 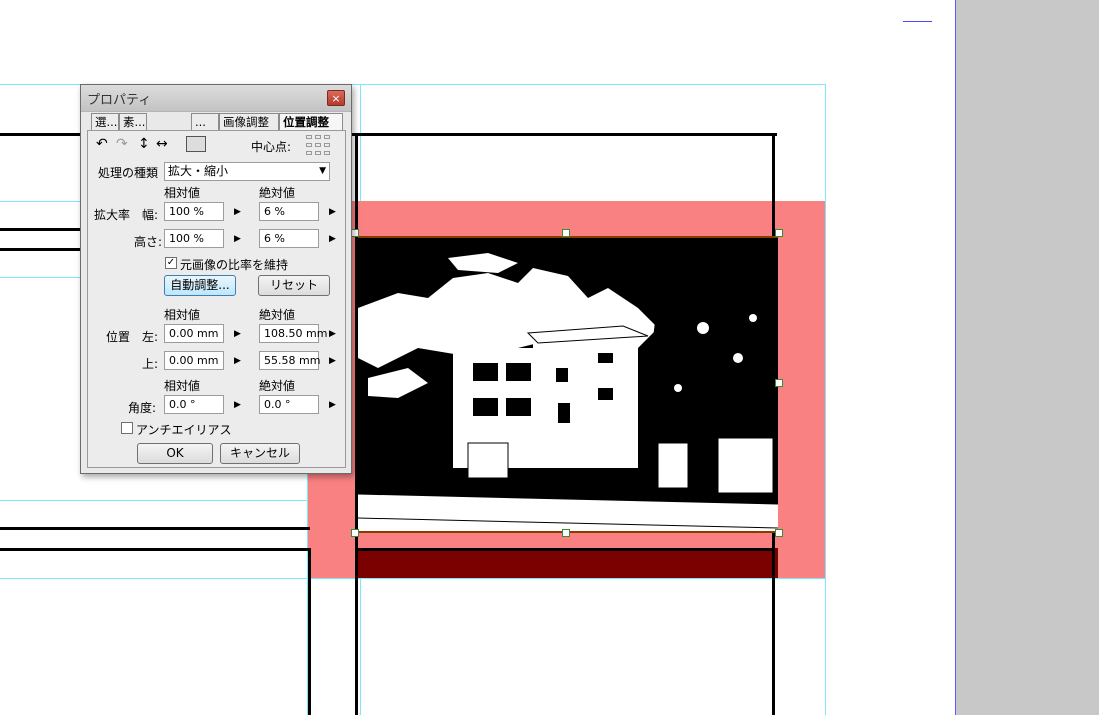 What do you see at coordinates (196, 144) in the screenshot?
I see `fit-frame-icon` at bounding box center [196, 144].